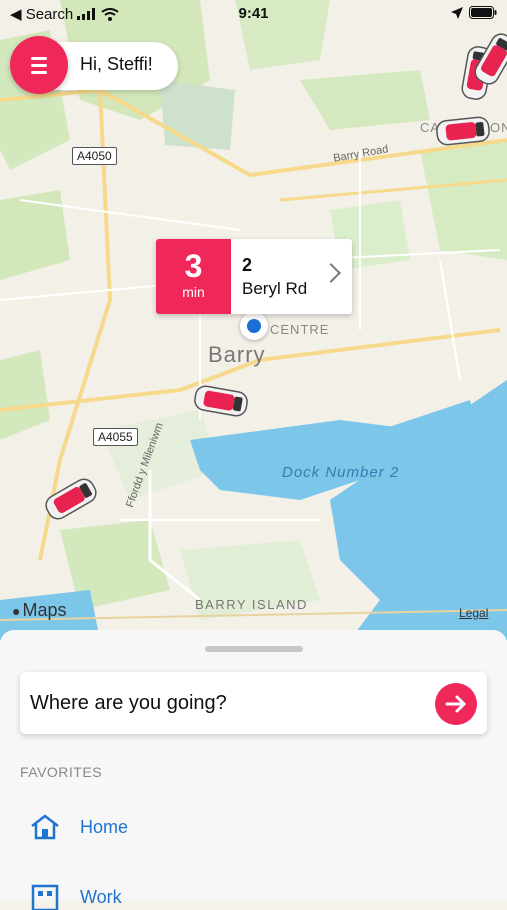 The width and height of the screenshot is (507, 910). Describe the element at coordinates (237, 354) in the screenshot. I see `map-label-barry: Barry` at that location.